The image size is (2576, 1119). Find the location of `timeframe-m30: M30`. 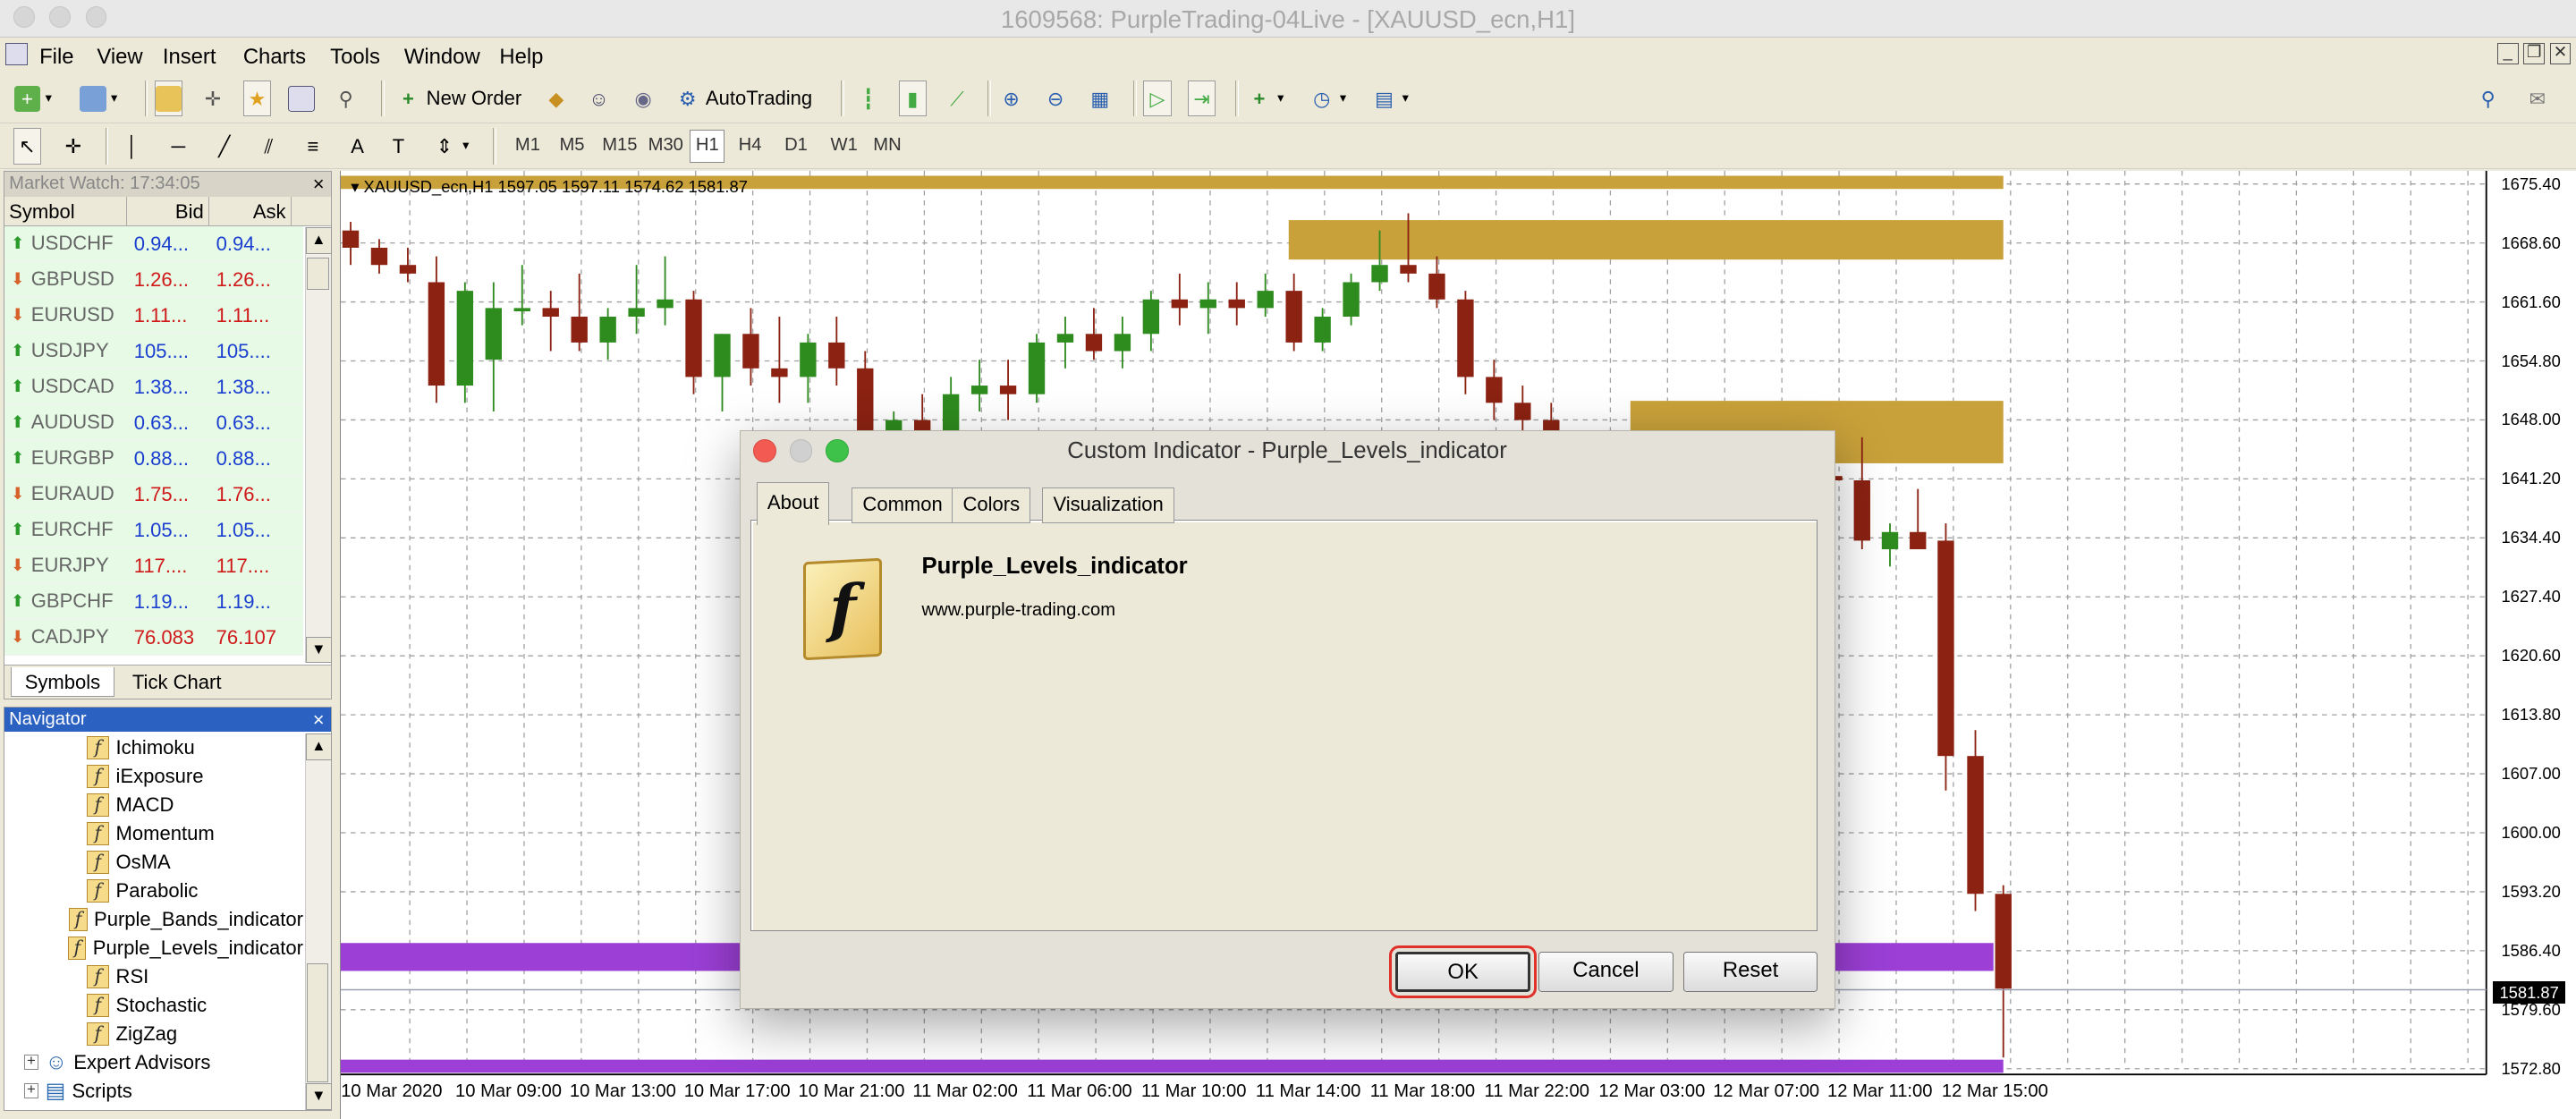

timeframe-m30: M30 is located at coordinates (665, 146).